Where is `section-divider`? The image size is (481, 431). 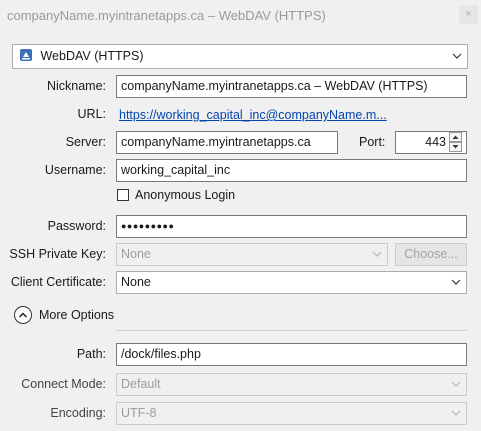 section-divider is located at coordinates (291, 330).